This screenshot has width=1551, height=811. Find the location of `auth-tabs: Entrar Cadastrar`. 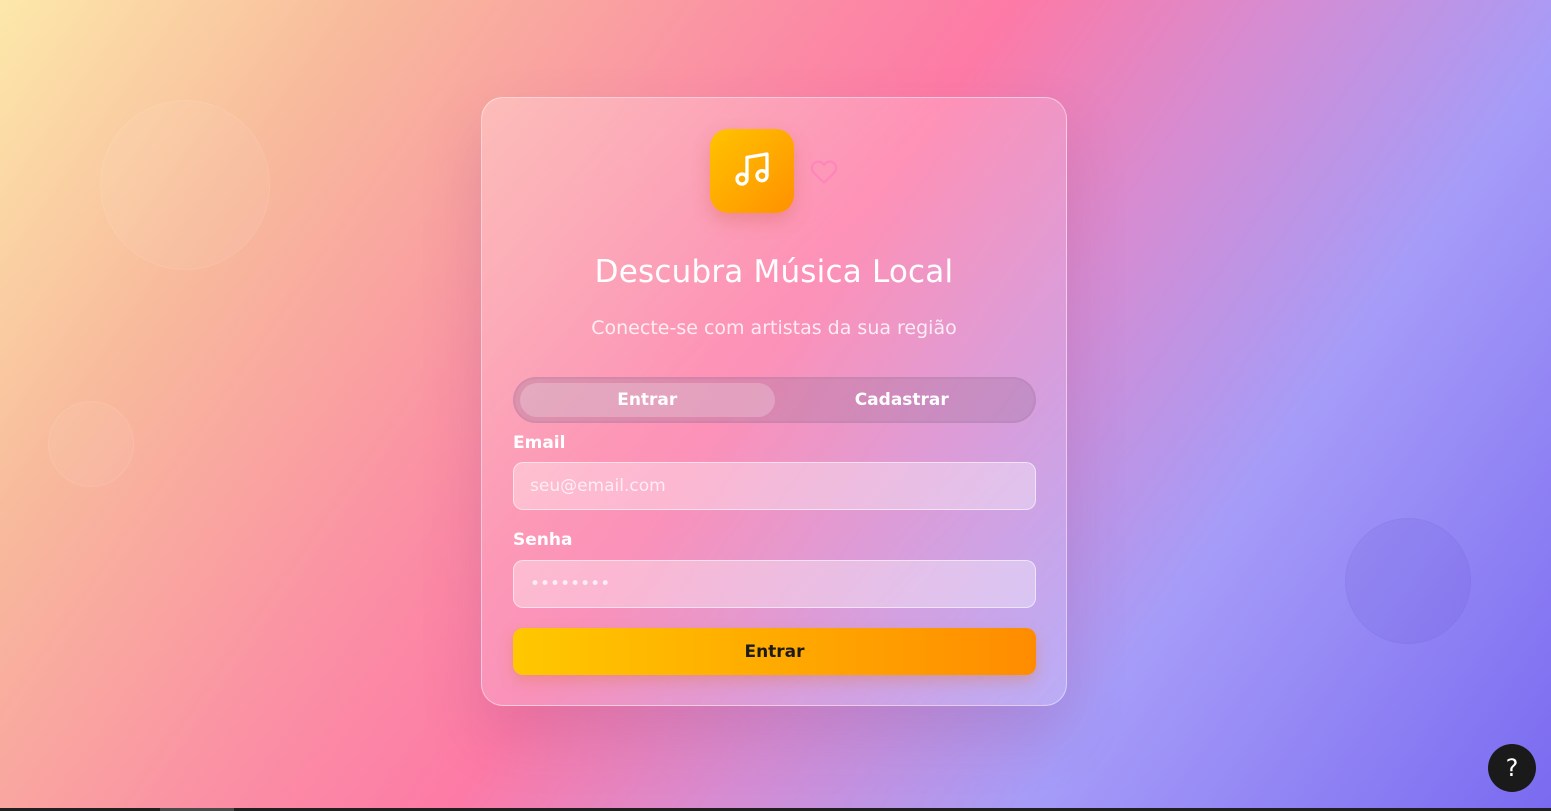

auth-tabs: Entrar Cadastrar is located at coordinates (774, 400).